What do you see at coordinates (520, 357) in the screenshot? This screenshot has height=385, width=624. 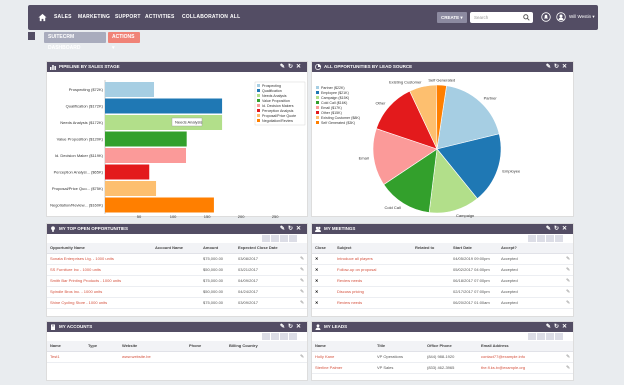 I see `email-link: contact77@example.info` at bounding box center [520, 357].